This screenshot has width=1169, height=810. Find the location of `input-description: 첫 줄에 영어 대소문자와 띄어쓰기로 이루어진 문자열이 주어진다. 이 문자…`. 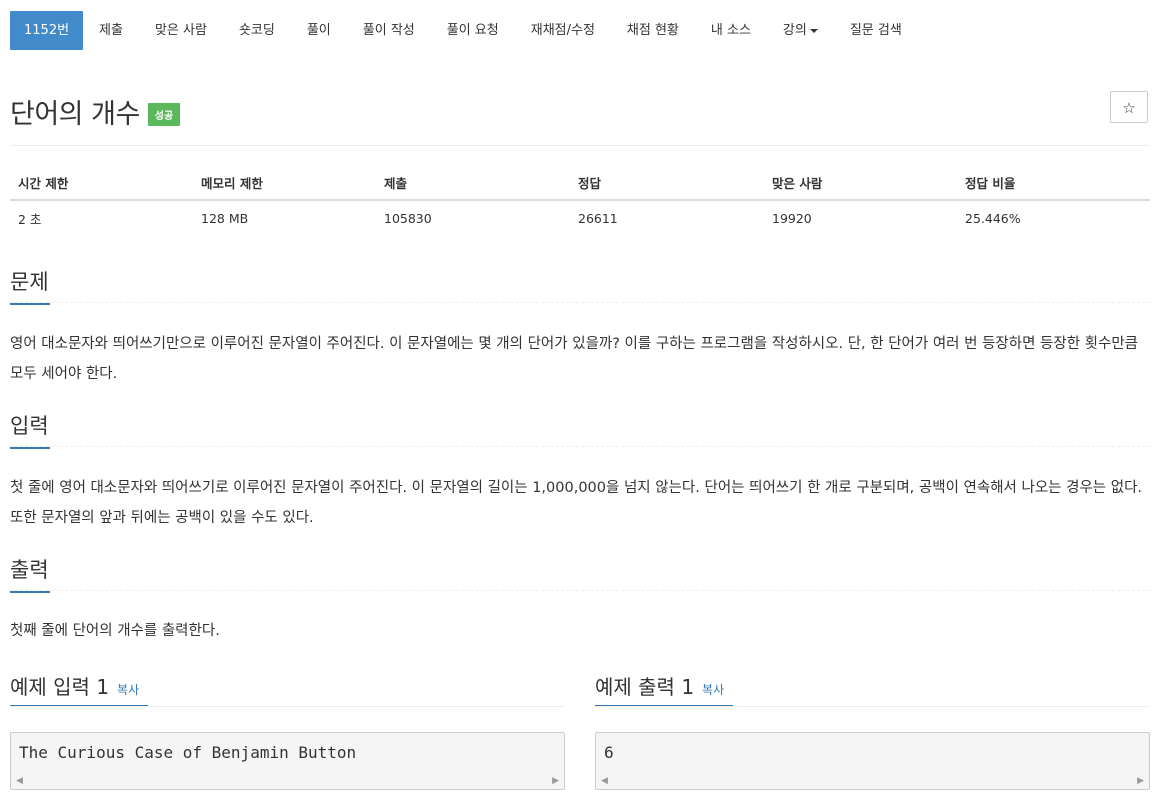

input-description: 첫 줄에 영어 대소문자와 띄어쓰기로 이루어진 문자열이 주어진다. 이 문자… is located at coordinates (576, 503).